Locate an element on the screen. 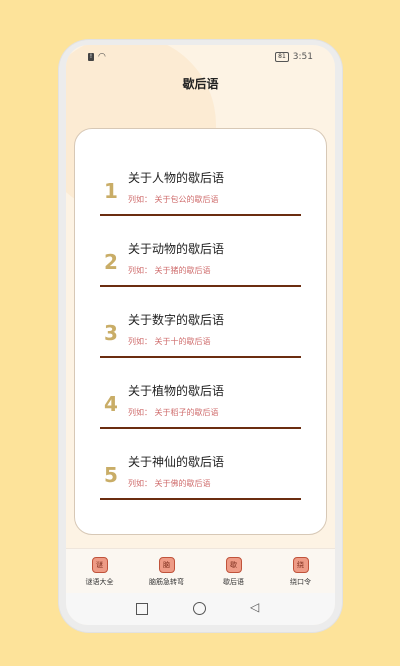 The height and width of the screenshot is (666, 400). xiehouyu-icon: 歇 is located at coordinates (233, 565).